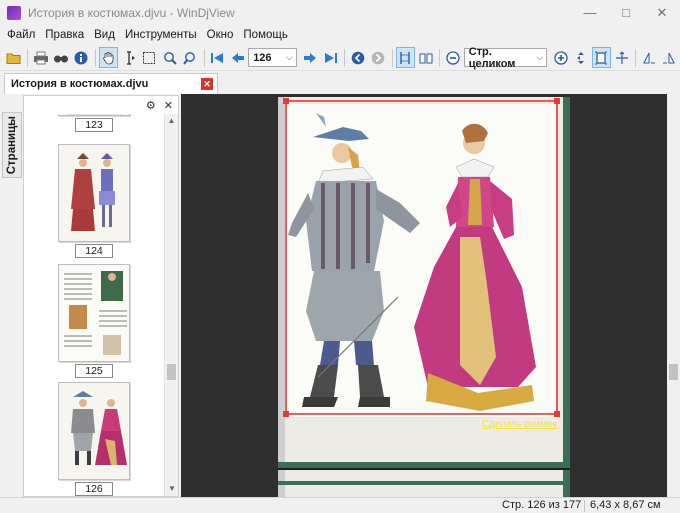 This screenshot has width=680, height=513. What do you see at coordinates (308, 94) in the screenshot?
I see `selection-size-label: 314x361` at bounding box center [308, 94].